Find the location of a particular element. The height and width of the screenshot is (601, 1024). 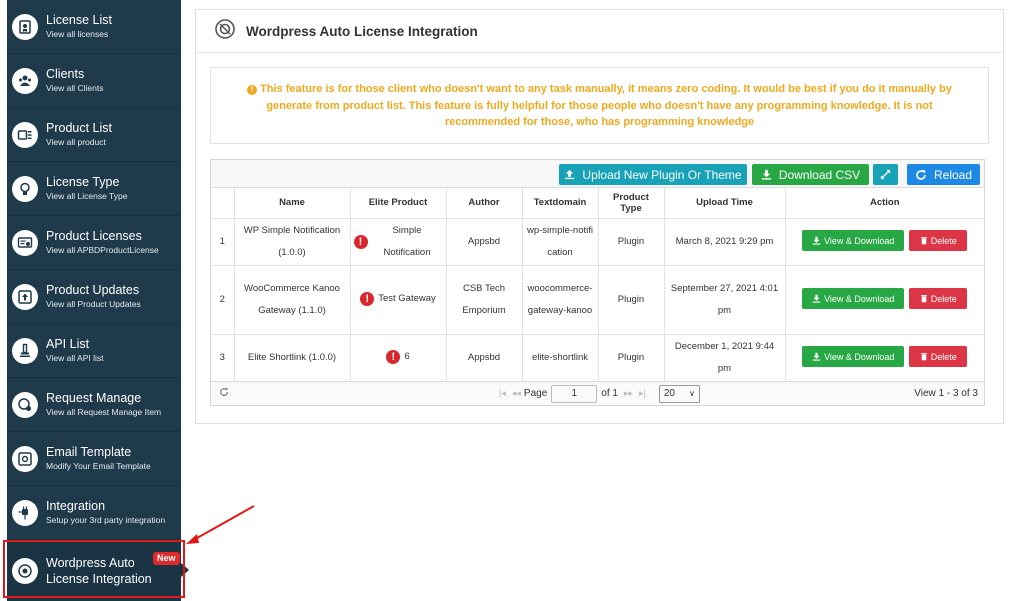

col-header-elite-product: Elite Product is located at coordinates (398, 203).